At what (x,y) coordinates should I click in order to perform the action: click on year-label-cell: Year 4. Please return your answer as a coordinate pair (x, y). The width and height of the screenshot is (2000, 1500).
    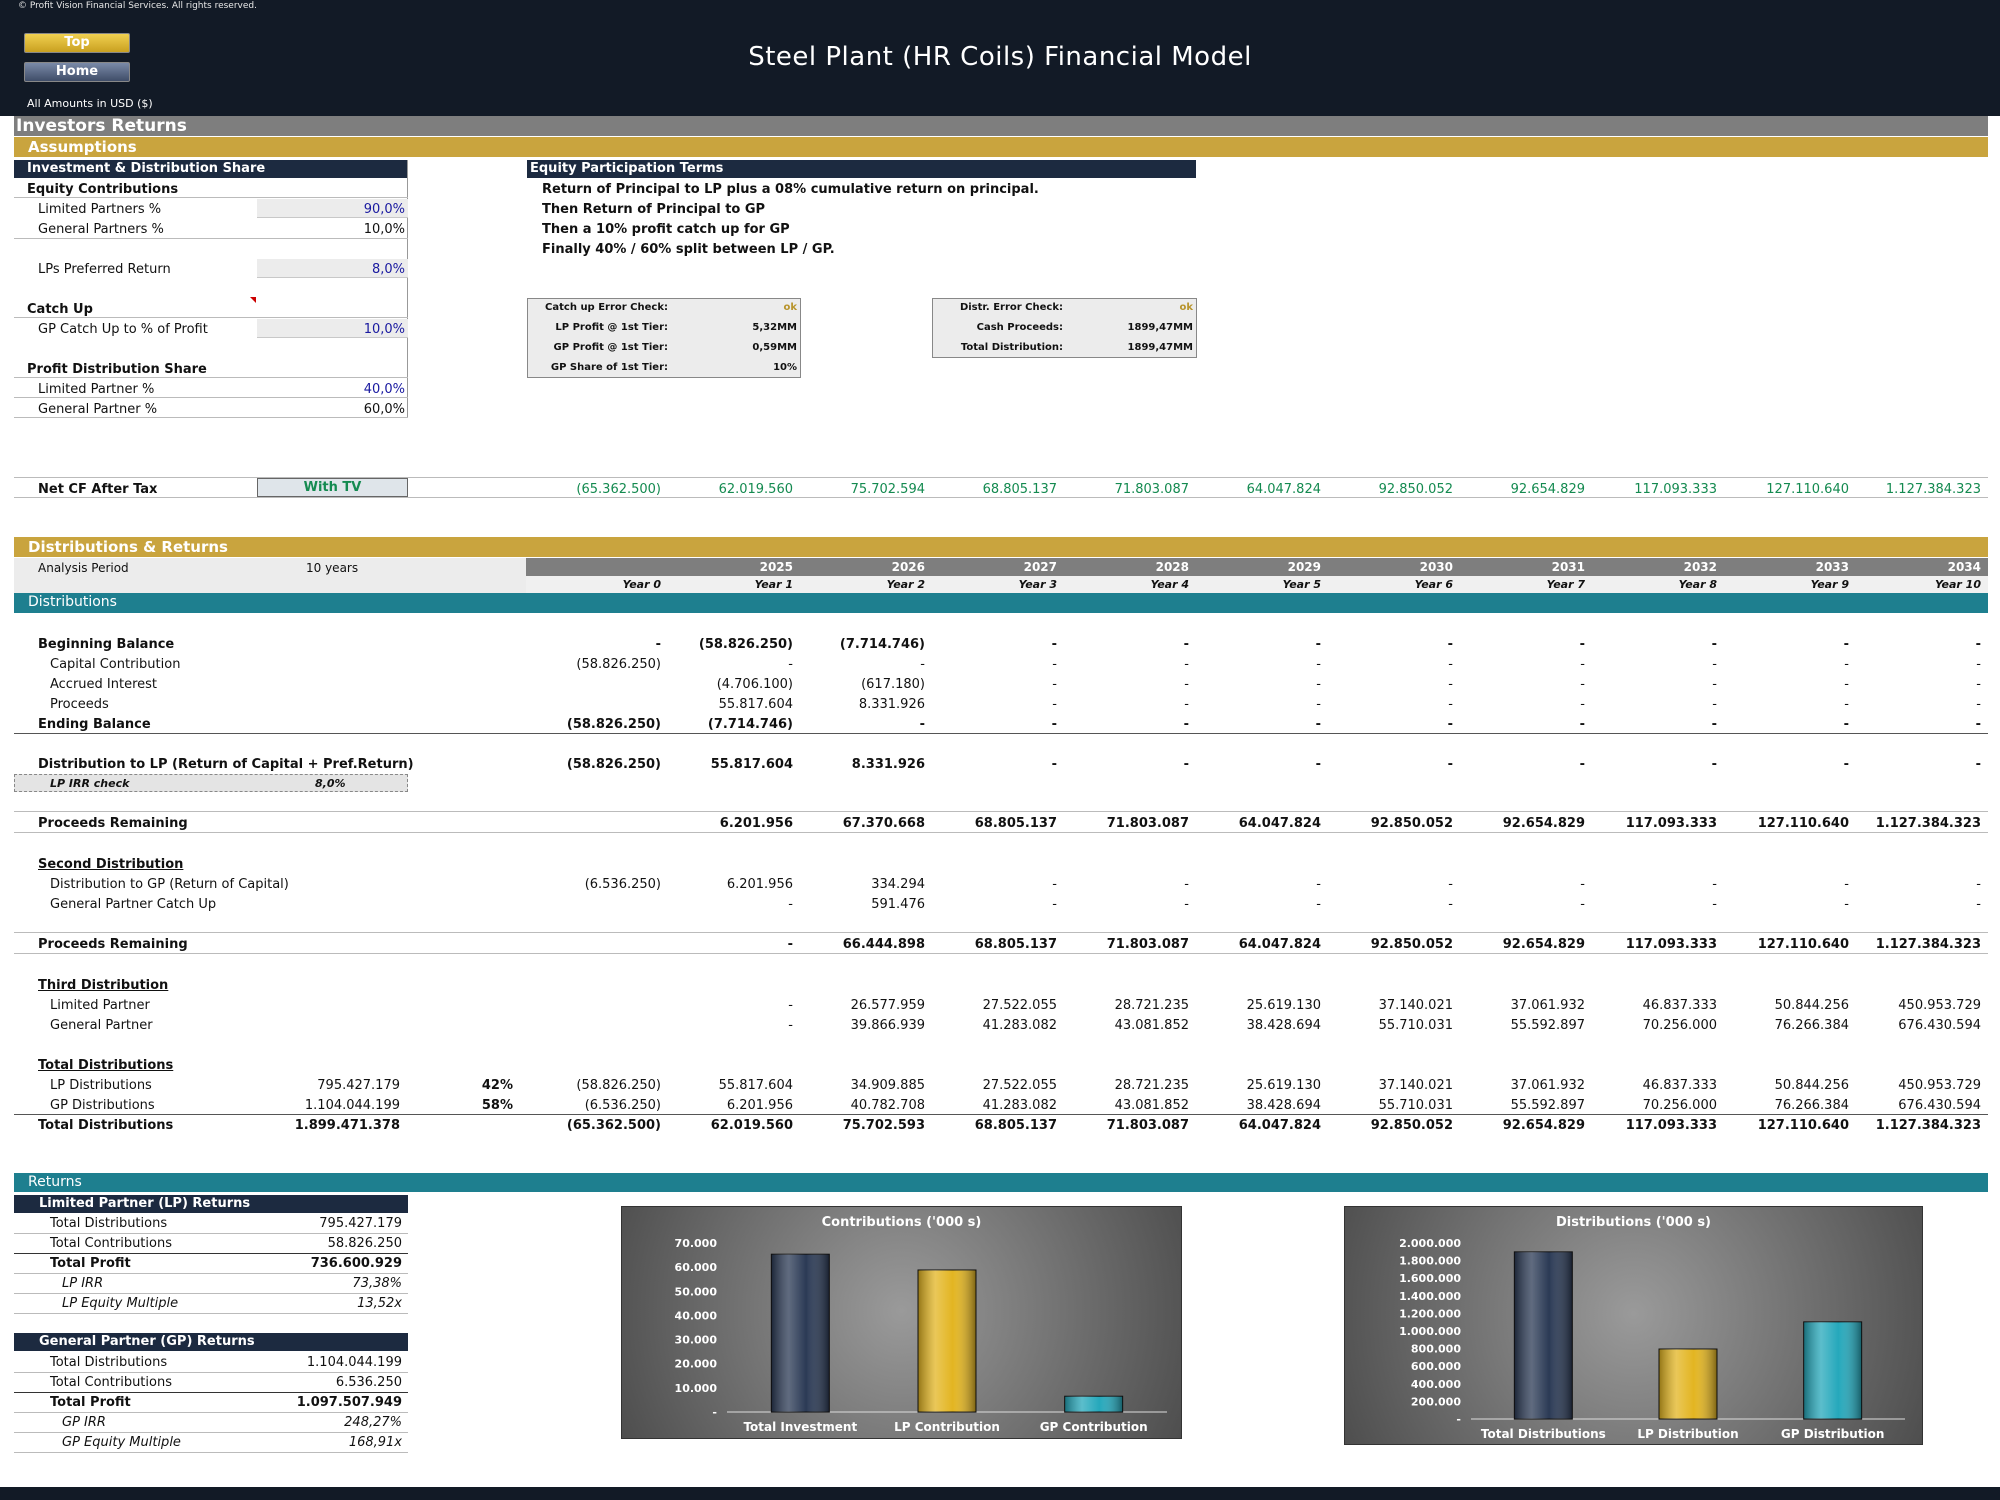
    Looking at the image, I should click on (1169, 584).